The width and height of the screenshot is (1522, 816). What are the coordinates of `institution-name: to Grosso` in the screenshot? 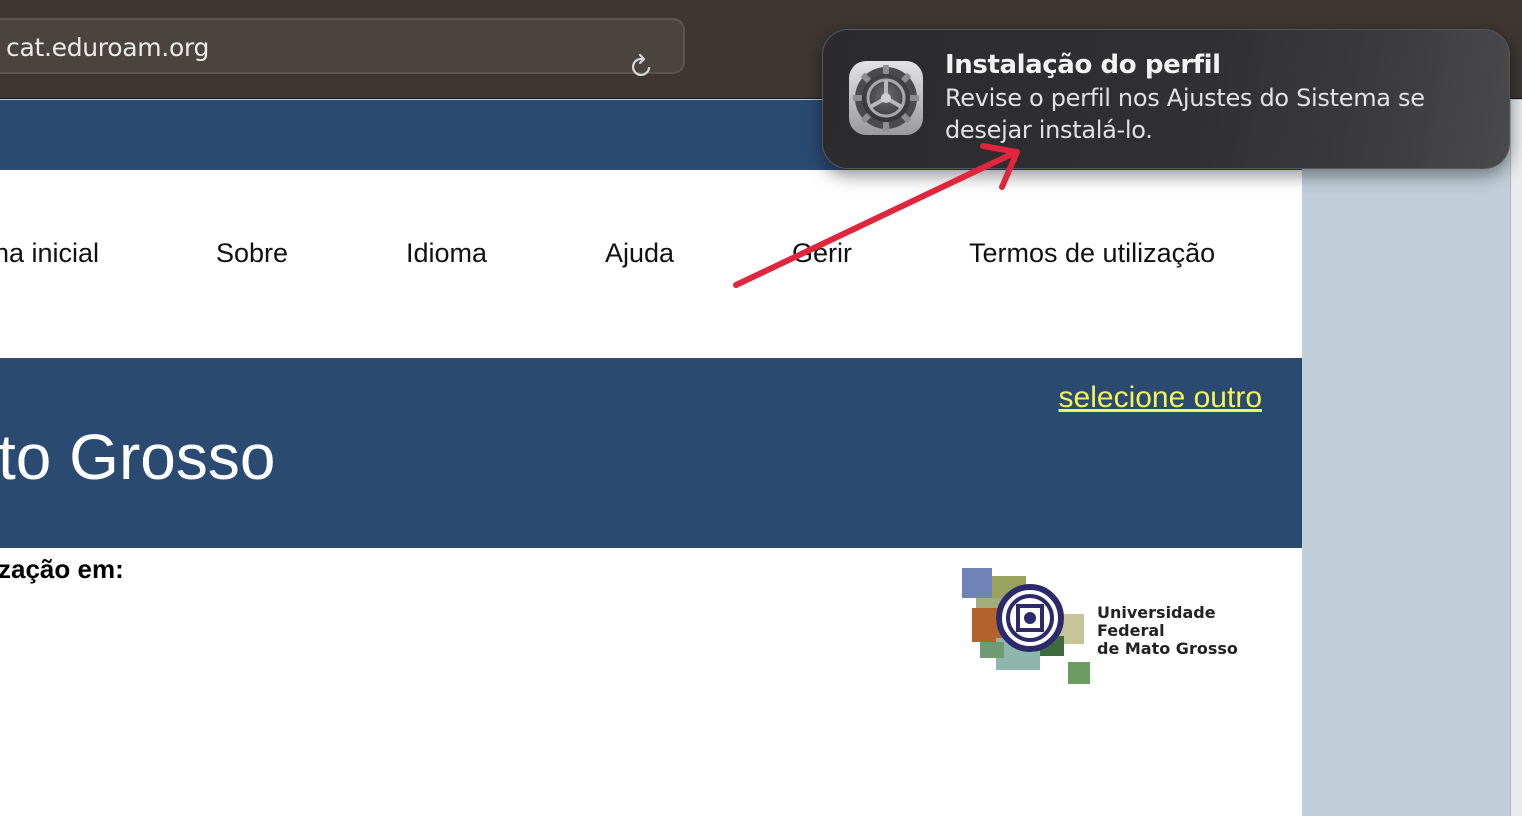 It's located at (138, 457).